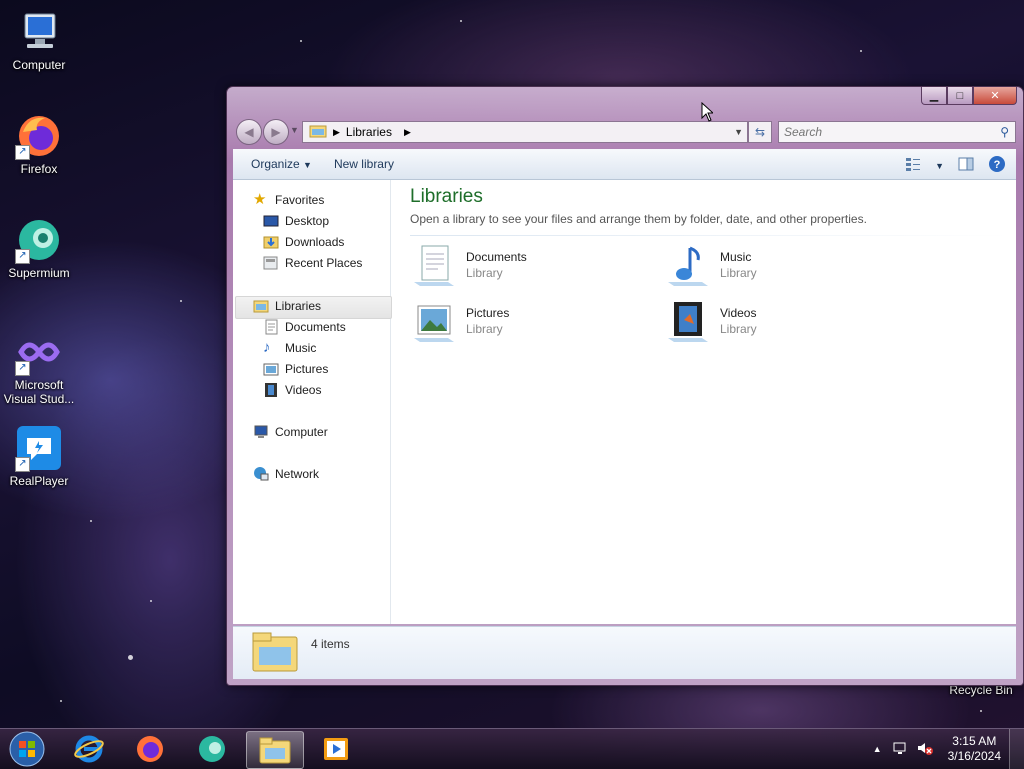  What do you see at coordinates (1004, 132) in the screenshot?
I see `search-icon: ⚲` at bounding box center [1004, 132].